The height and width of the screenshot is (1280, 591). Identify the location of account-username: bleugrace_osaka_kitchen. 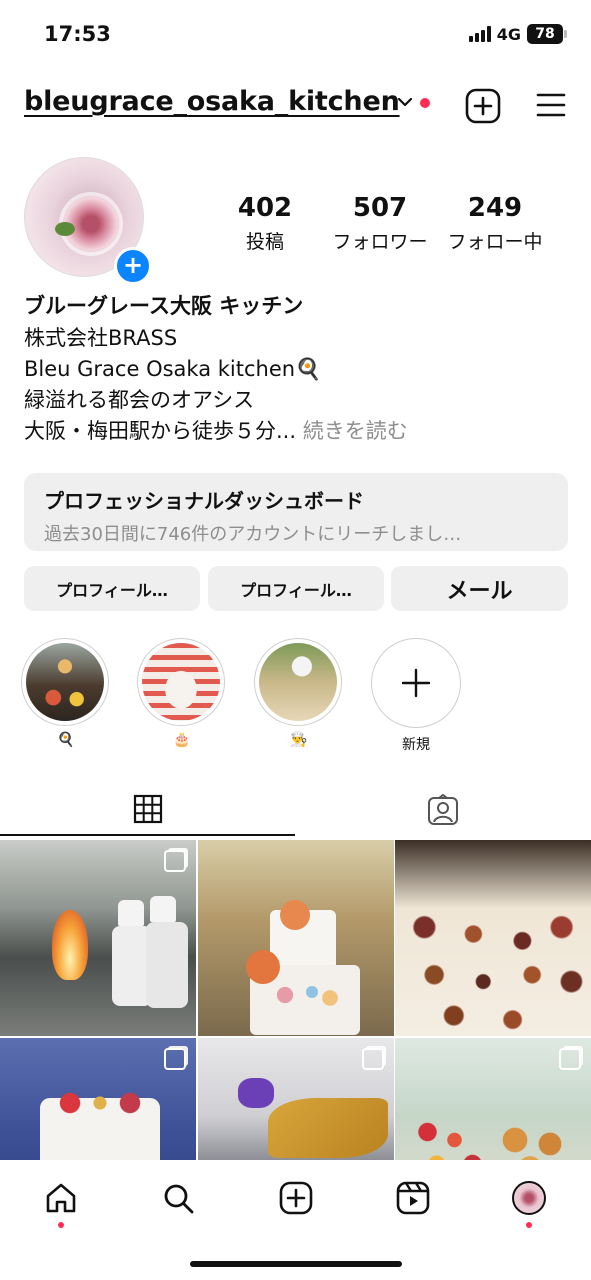
(212, 101).